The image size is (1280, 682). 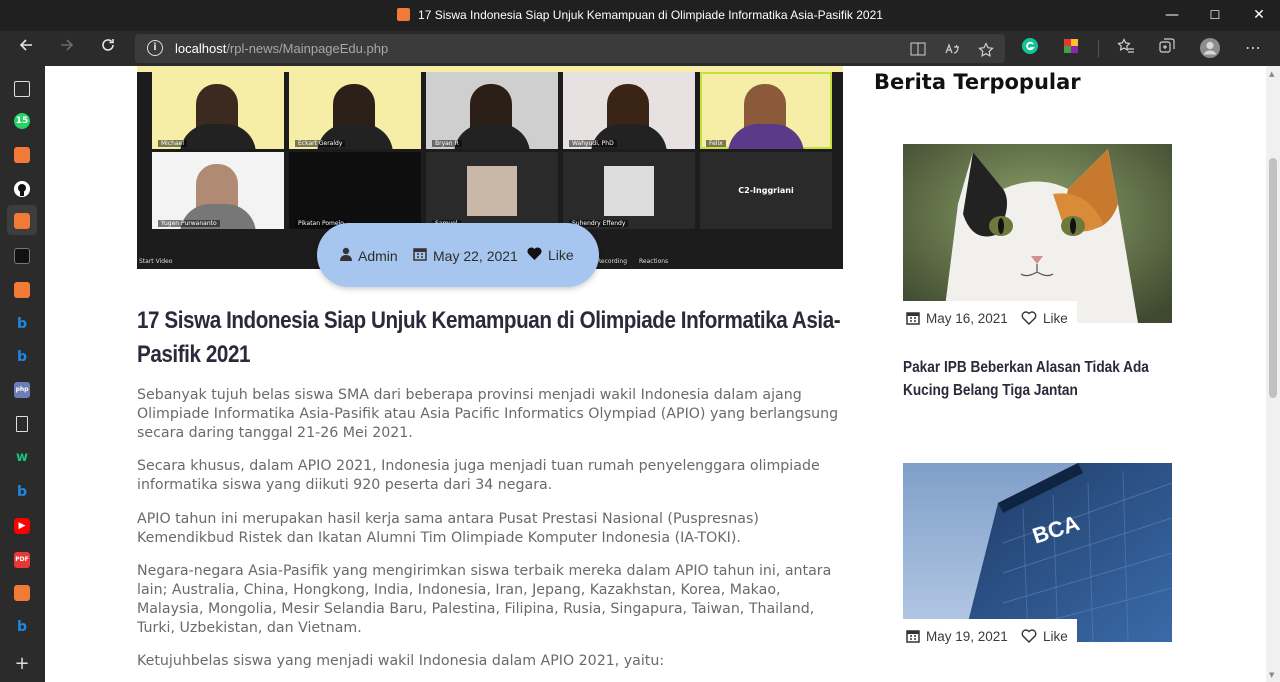 I want to click on bing-tab-icon: b, so click(x=22, y=324).